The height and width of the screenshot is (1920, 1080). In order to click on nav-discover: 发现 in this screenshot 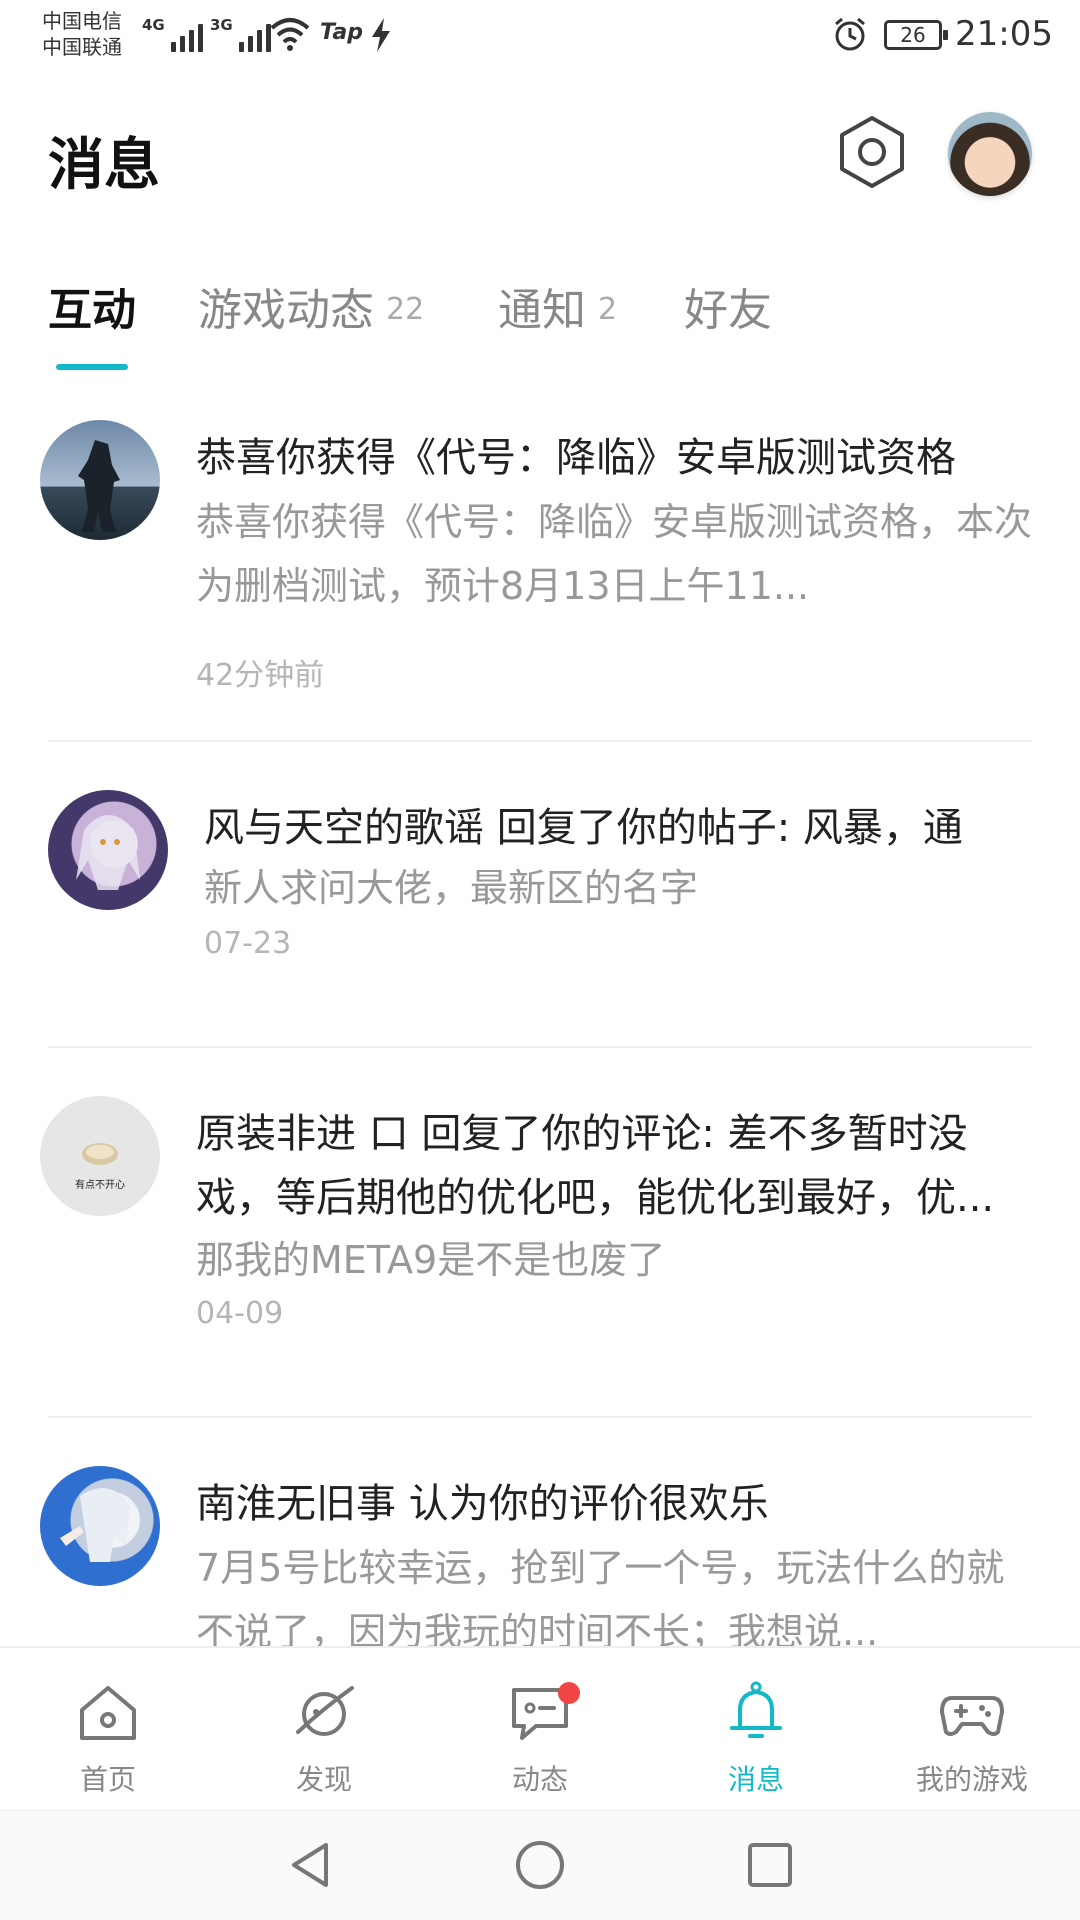, I will do `click(324, 1730)`.